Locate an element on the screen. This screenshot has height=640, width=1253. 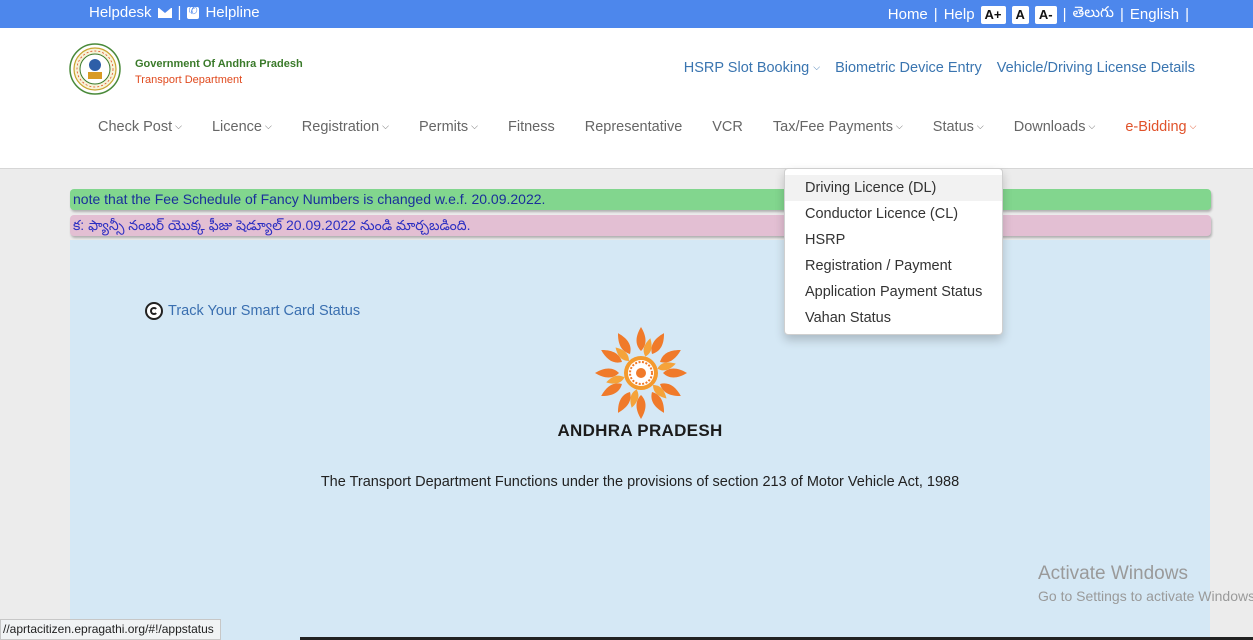
nav-label: e-Bidding is located at coordinates (1156, 127).